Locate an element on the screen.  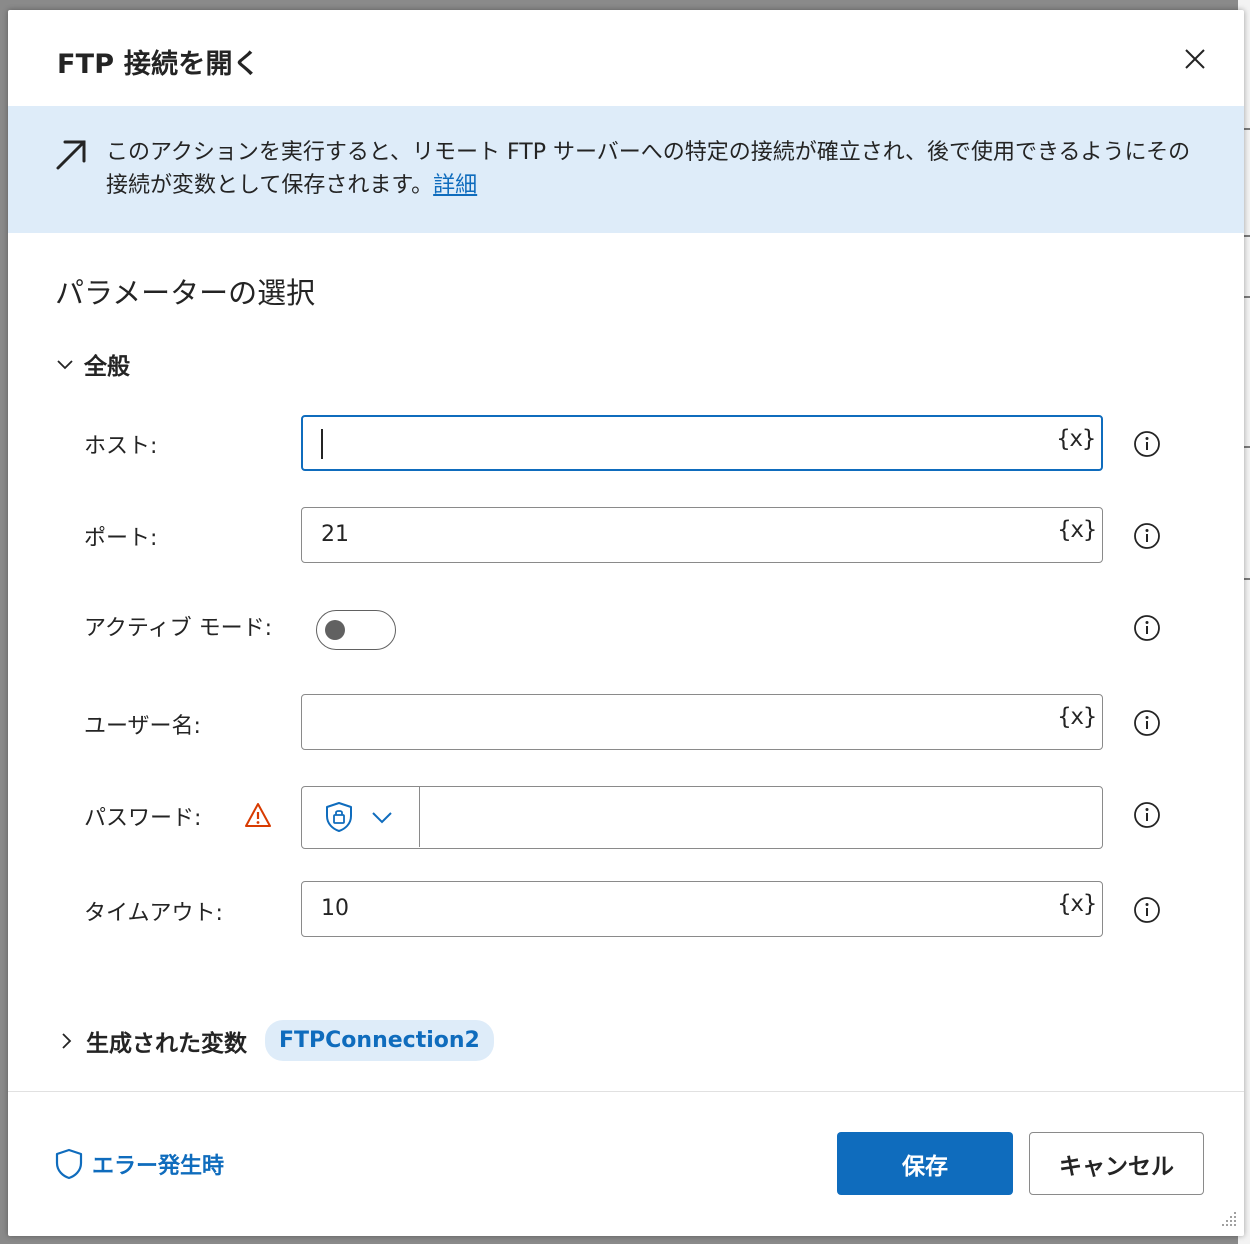
general-group-toggle: 全般 is located at coordinates (93, 364).